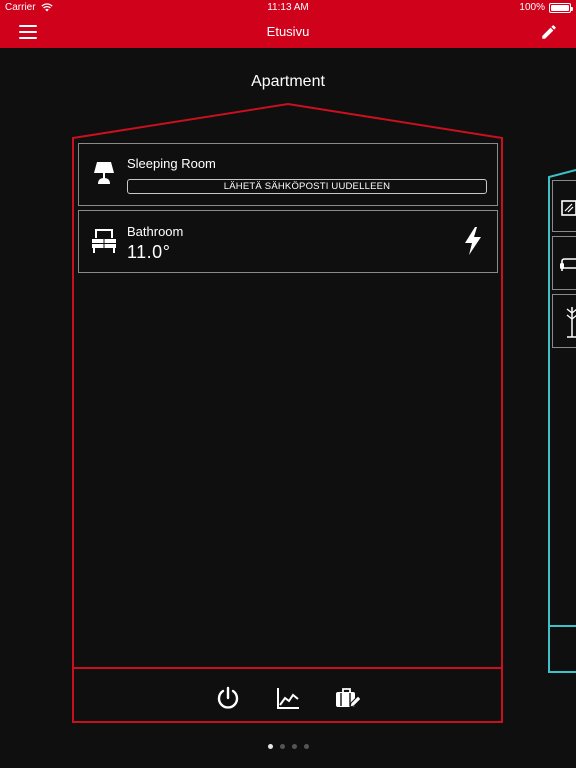 The height and width of the screenshot is (768, 576). Describe the element at coordinates (307, 186) in the screenshot. I see `resend-email-button: LÄHETÄ SÄHKÖPOSTI UUDELLEEN` at that location.